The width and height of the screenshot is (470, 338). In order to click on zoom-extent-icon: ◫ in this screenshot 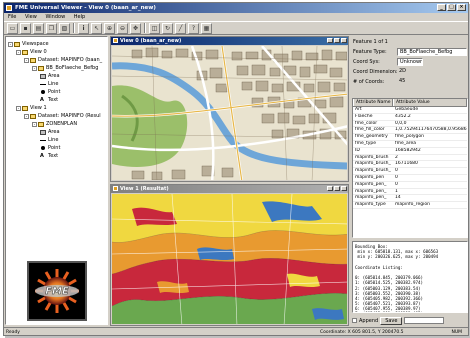, I will do `click(154, 28)`.